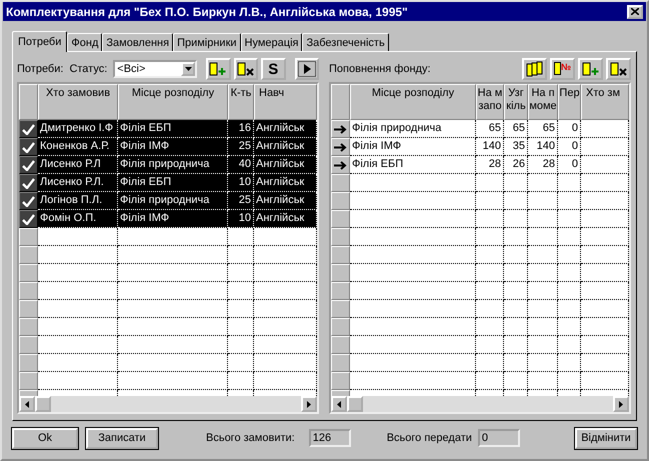 This screenshot has width=649, height=461. What do you see at coordinates (543, 102) in the screenshot?
I see `column-header: На п моме` at bounding box center [543, 102].